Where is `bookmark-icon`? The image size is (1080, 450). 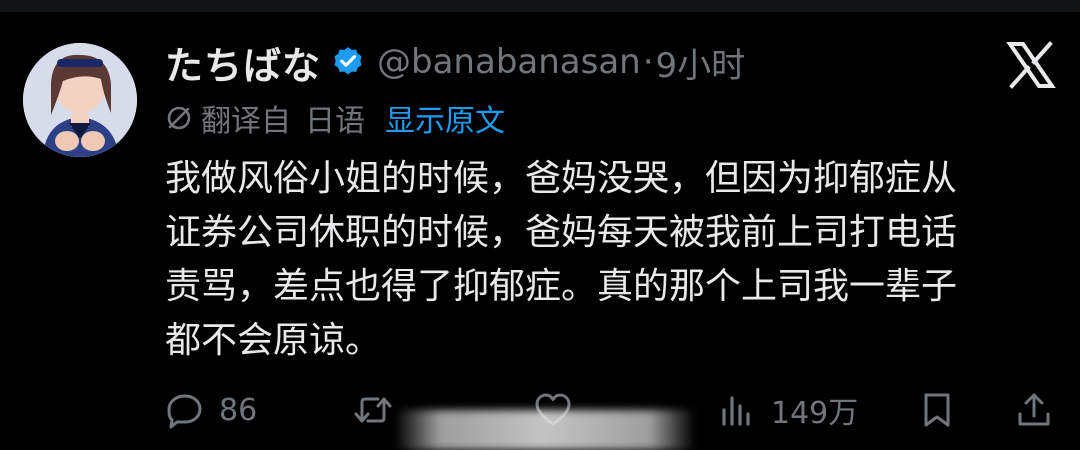
bookmark-icon is located at coordinates (937, 410).